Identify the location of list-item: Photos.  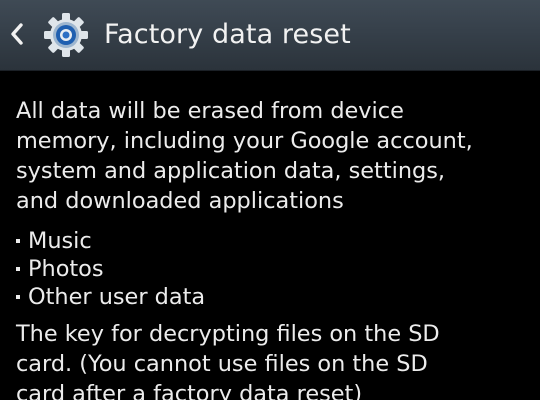
(274, 269).